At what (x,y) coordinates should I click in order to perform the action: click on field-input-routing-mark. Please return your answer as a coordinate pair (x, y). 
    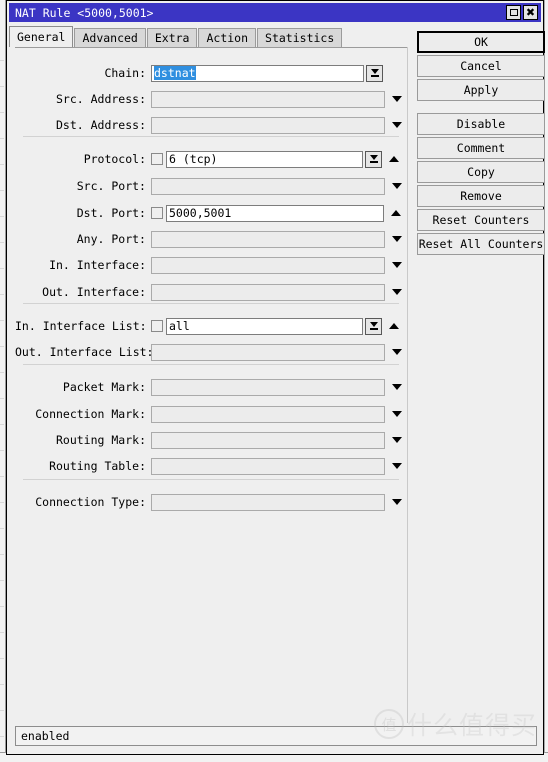
    Looking at the image, I should click on (268, 440).